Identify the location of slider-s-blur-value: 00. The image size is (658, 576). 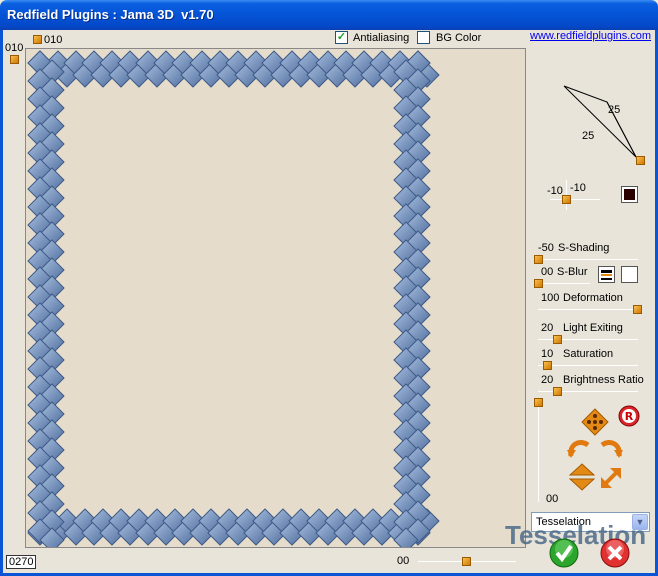
(547, 272).